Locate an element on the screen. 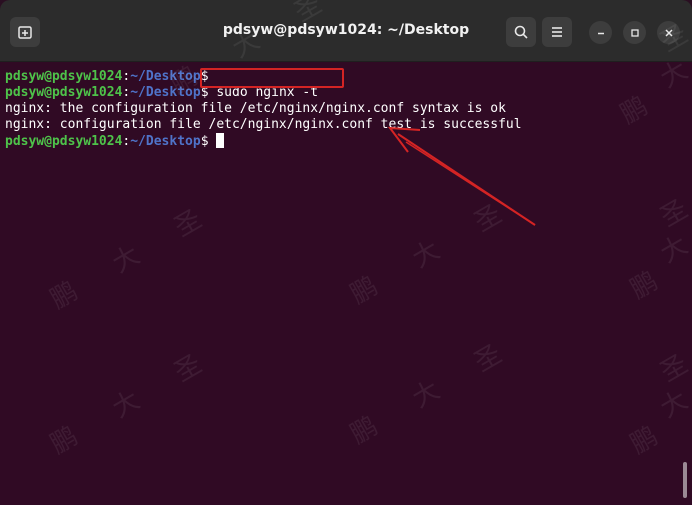  close-icon is located at coordinates (668, 32).